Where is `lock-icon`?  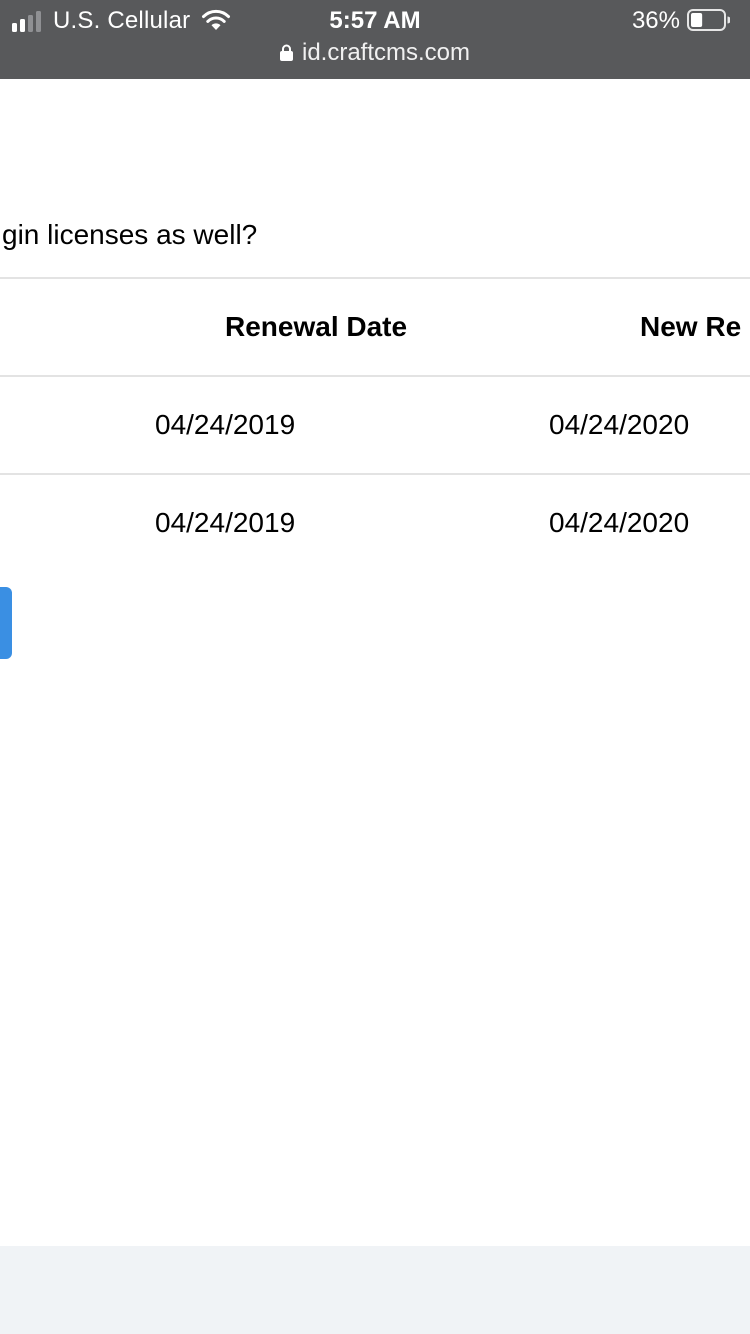
lock-icon is located at coordinates (286, 52).